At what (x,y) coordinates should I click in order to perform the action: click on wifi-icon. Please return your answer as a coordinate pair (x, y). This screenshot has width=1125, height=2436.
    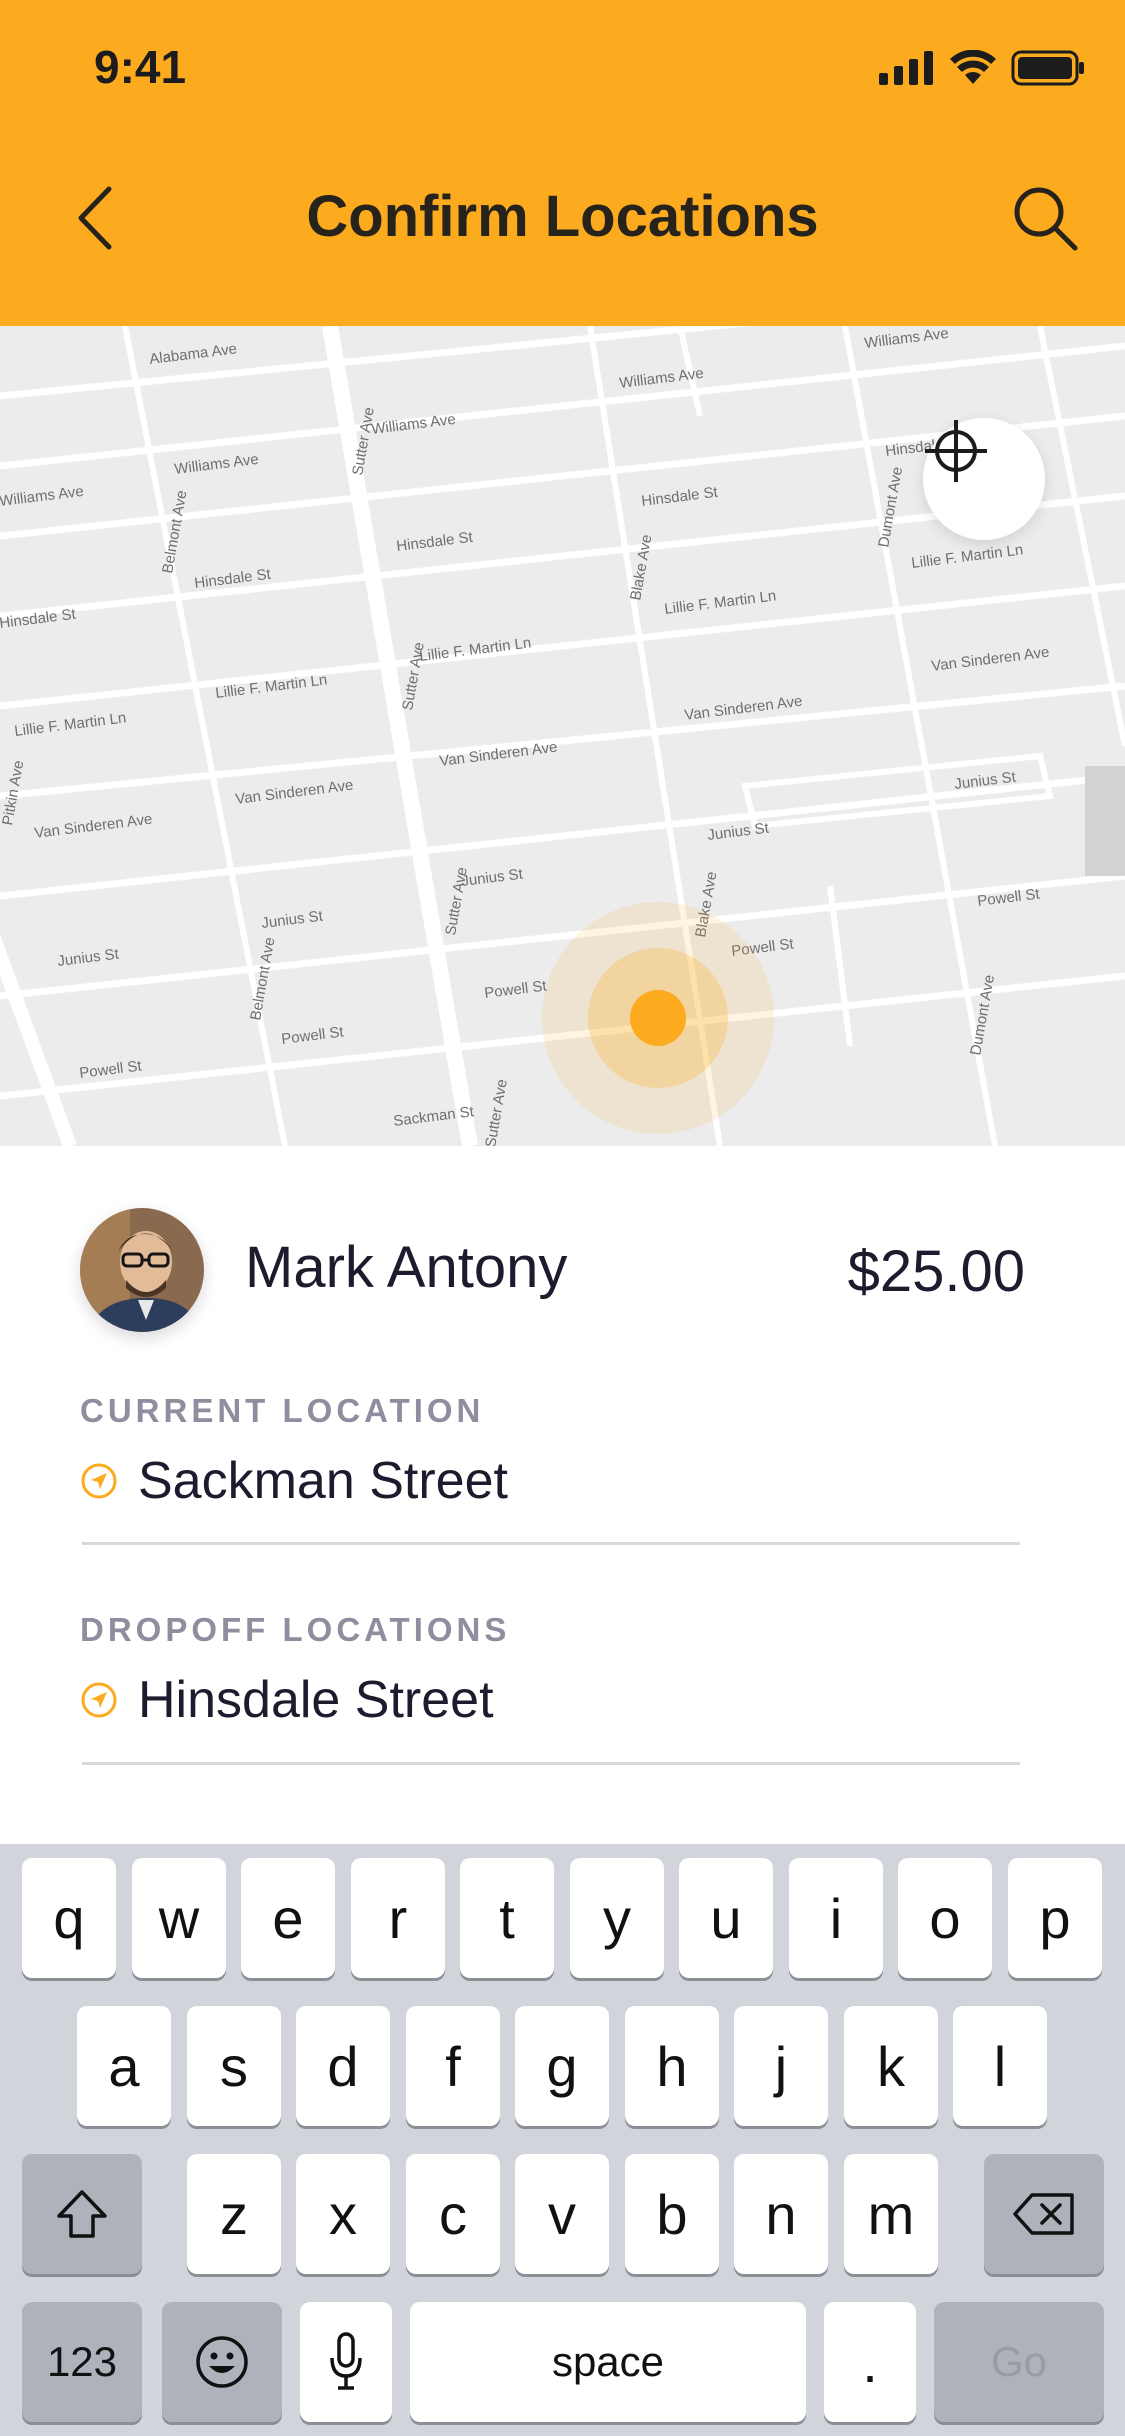
    Looking at the image, I should click on (973, 67).